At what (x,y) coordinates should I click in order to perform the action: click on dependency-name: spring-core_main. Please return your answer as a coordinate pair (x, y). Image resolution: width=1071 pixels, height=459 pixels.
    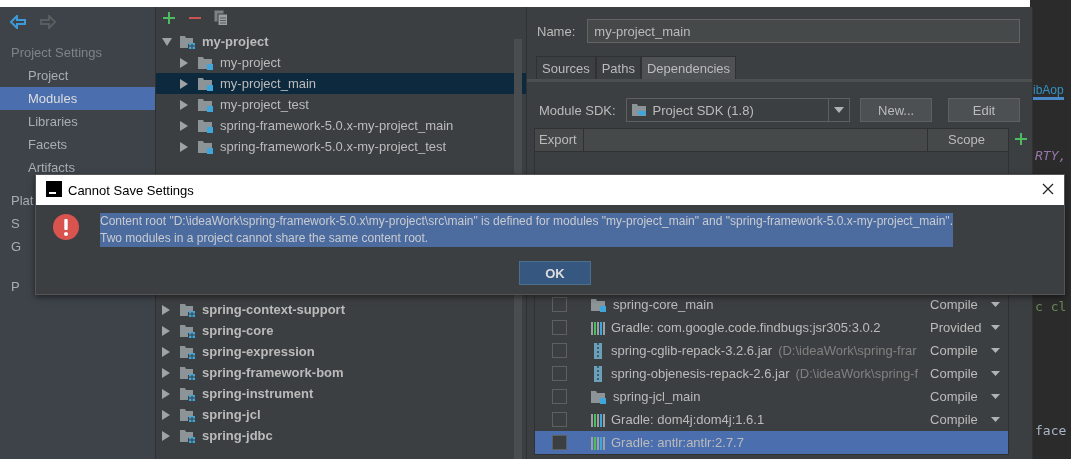
    Looking at the image, I should click on (663, 304).